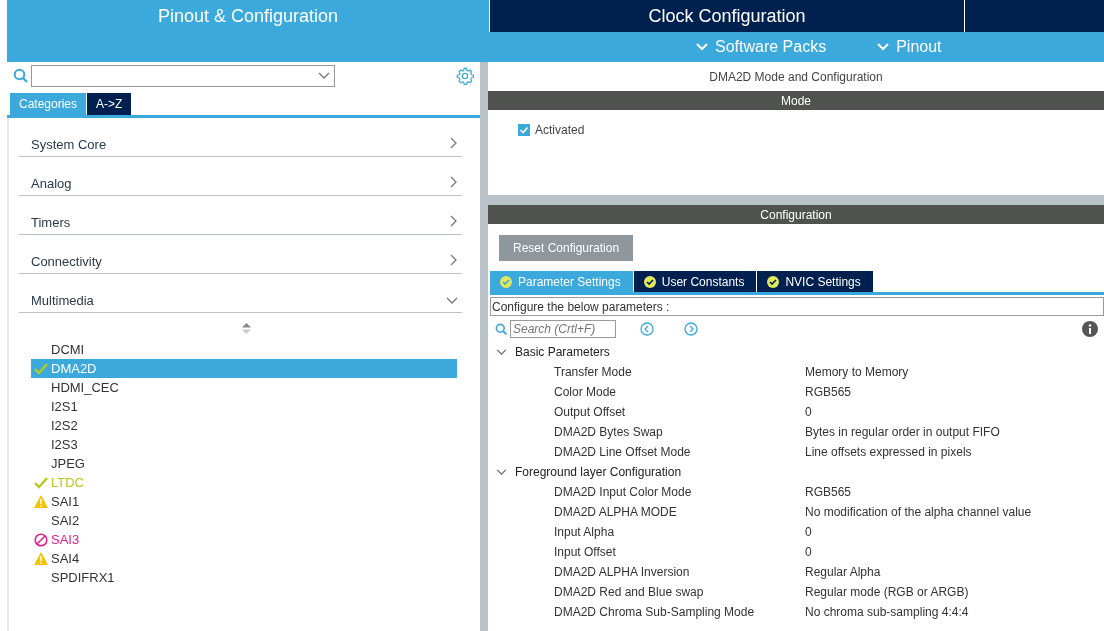 The width and height of the screenshot is (1104, 631). Describe the element at coordinates (240, 254) in the screenshot. I see `category-item: Connectivity` at that location.